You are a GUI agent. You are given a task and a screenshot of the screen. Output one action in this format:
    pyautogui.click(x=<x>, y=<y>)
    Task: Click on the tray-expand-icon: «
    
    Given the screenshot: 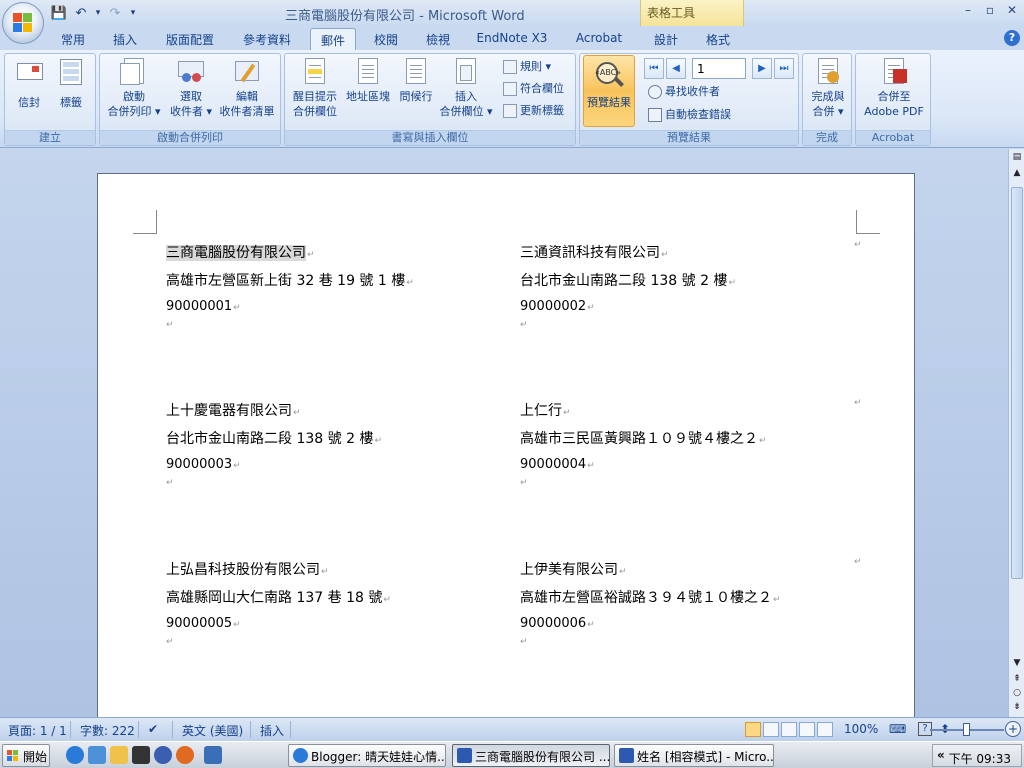 What is the action you would take?
    pyautogui.click(x=941, y=755)
    